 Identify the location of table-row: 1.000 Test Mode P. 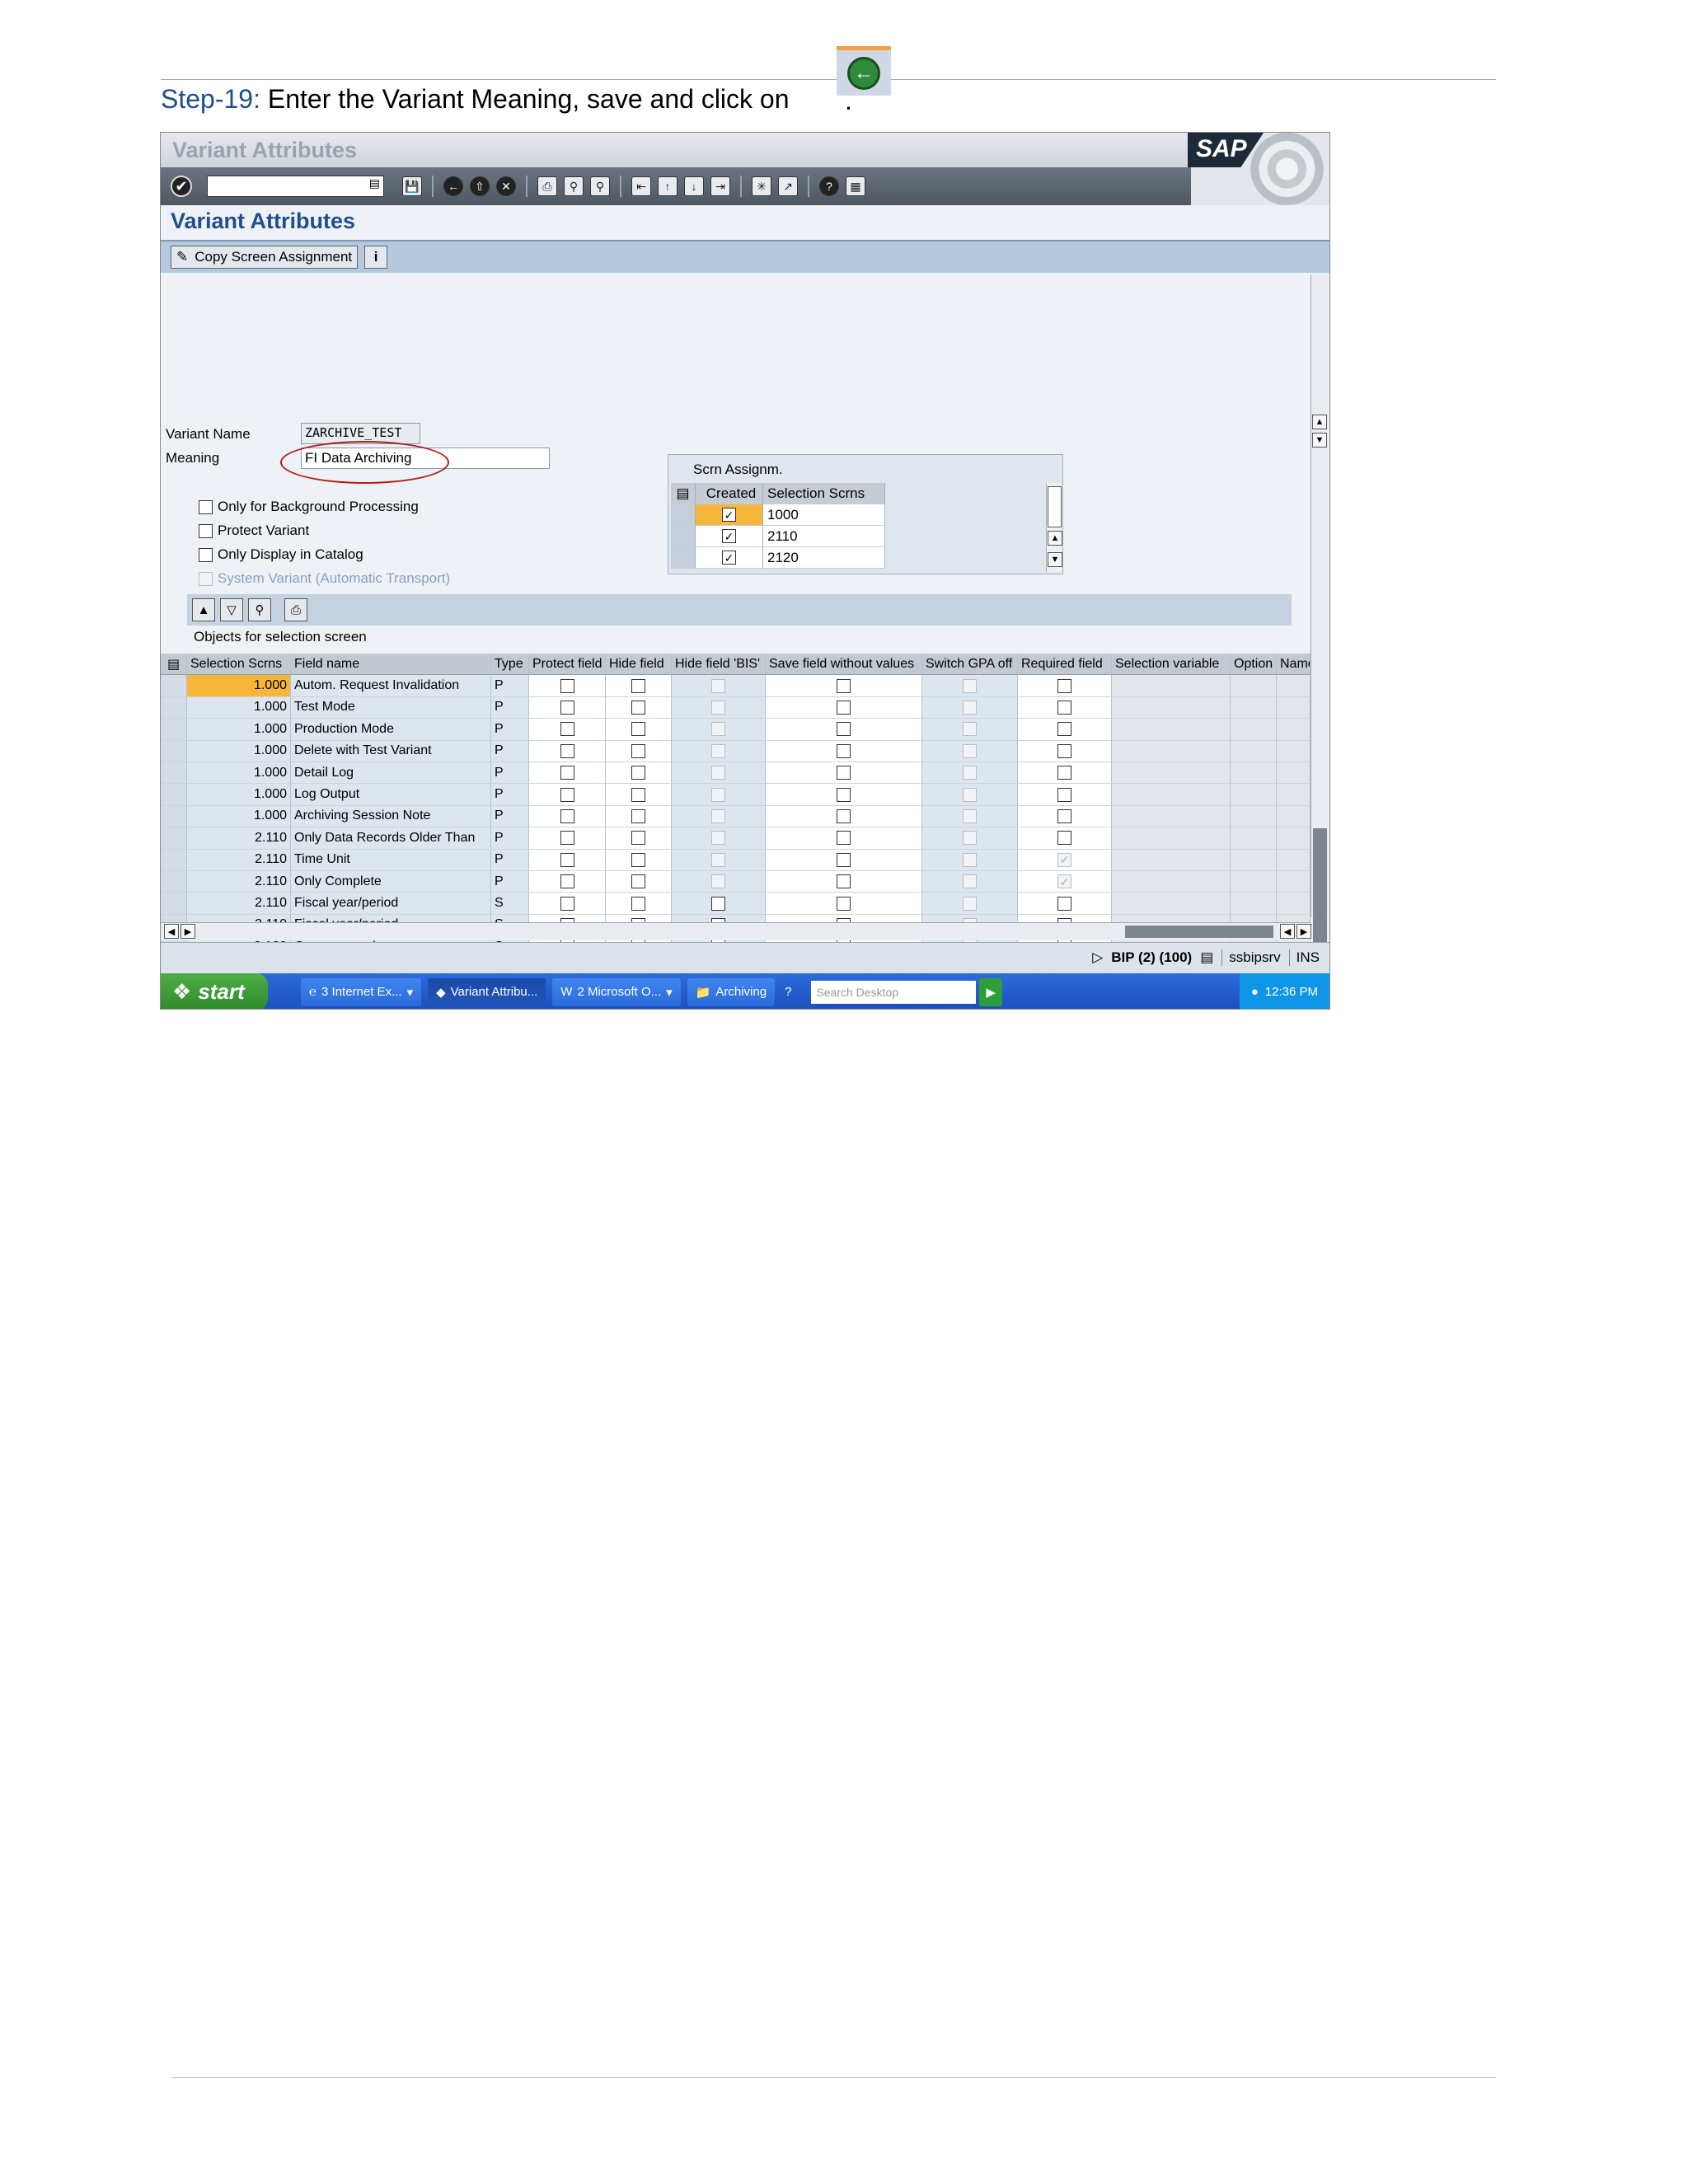
(736, 707).